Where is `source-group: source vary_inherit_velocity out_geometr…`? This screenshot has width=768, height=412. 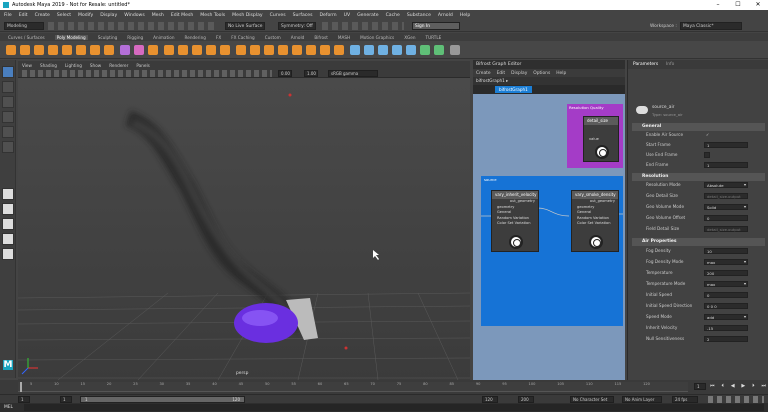 source-group: source vary_inherit_velocity out_geometr… is located at coordinates (552, 251).